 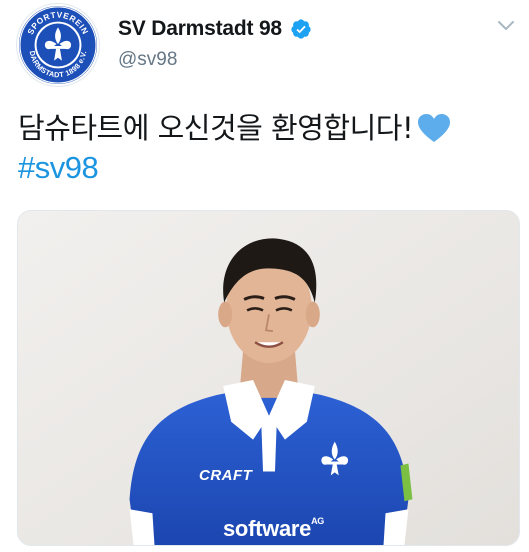 What do you see at coordinates (506, 25) in the screenshot?
I see `chevron-down-icon` at bounding box center [506, 25].